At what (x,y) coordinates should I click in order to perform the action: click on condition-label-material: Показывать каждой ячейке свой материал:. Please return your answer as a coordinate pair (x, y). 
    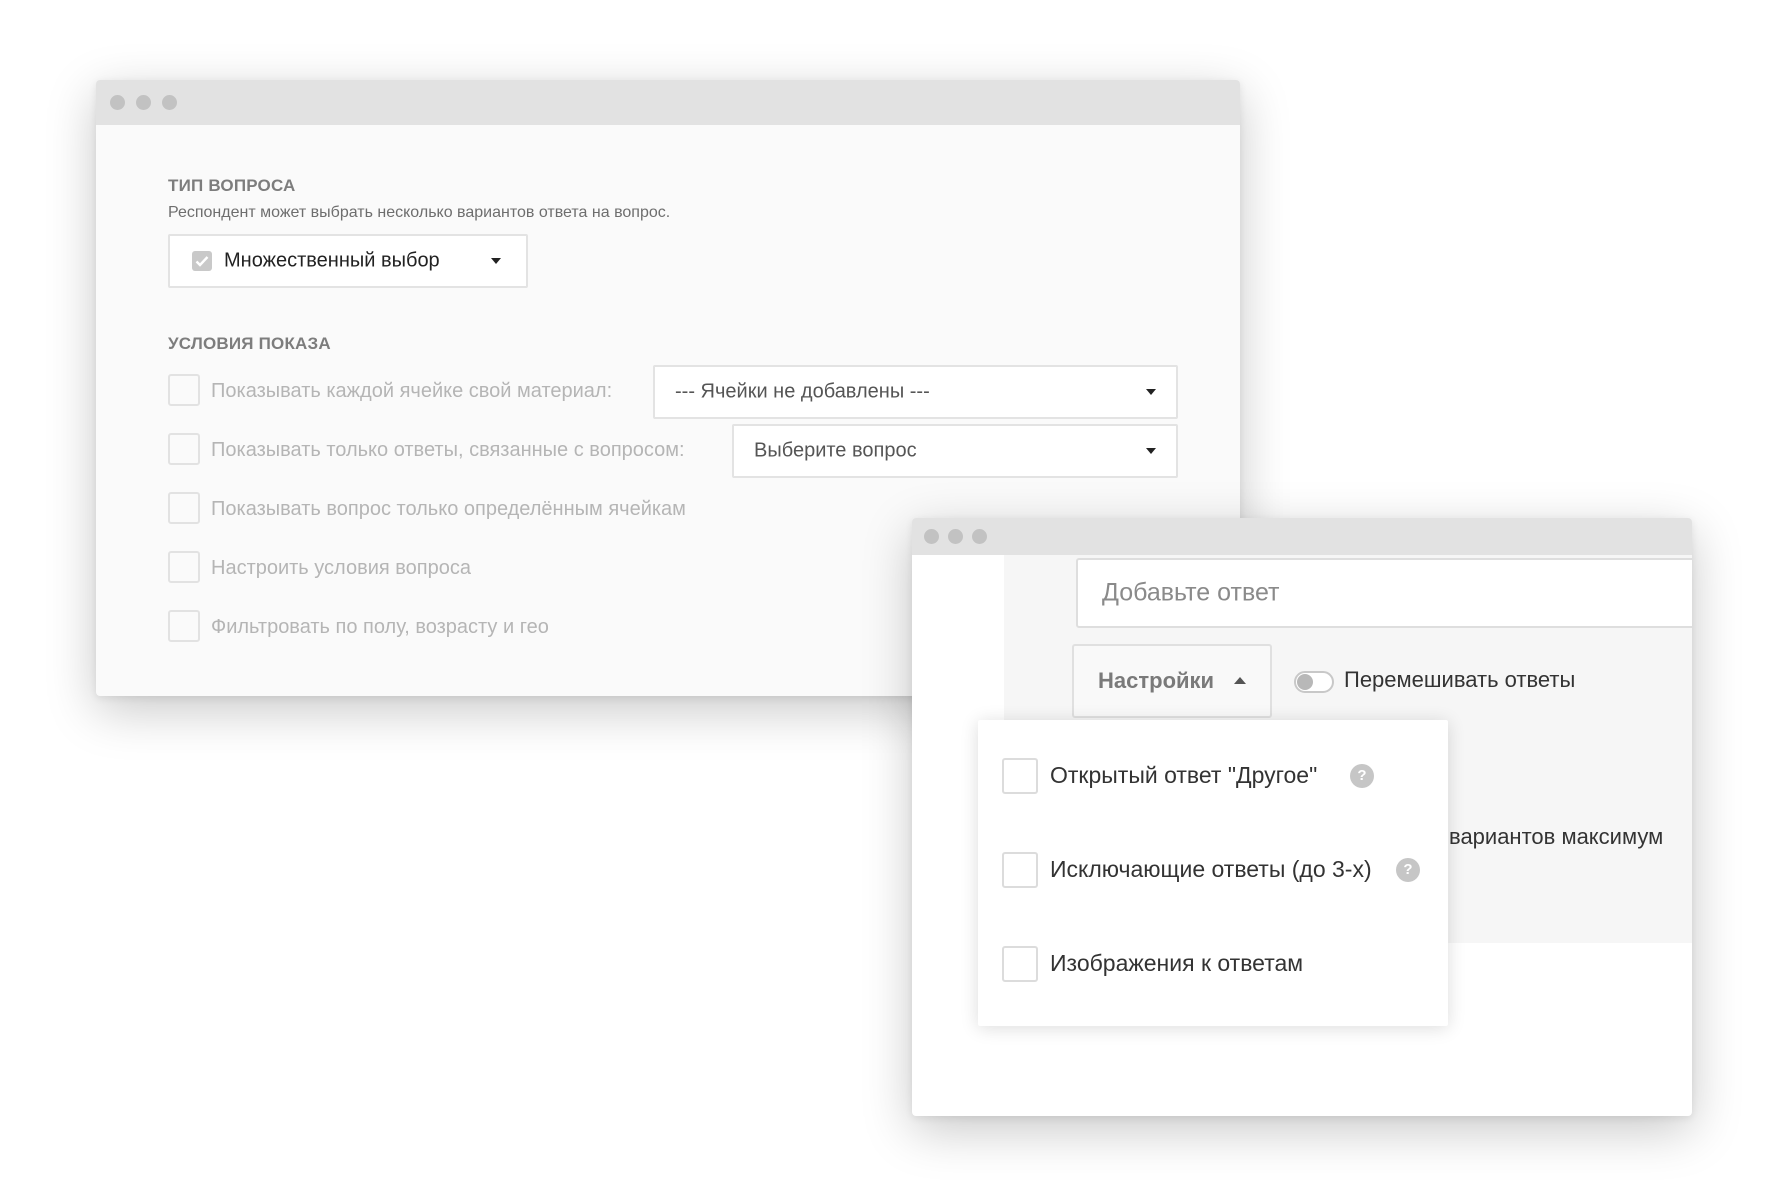
    Looking at the image, I should click on (412, 391).